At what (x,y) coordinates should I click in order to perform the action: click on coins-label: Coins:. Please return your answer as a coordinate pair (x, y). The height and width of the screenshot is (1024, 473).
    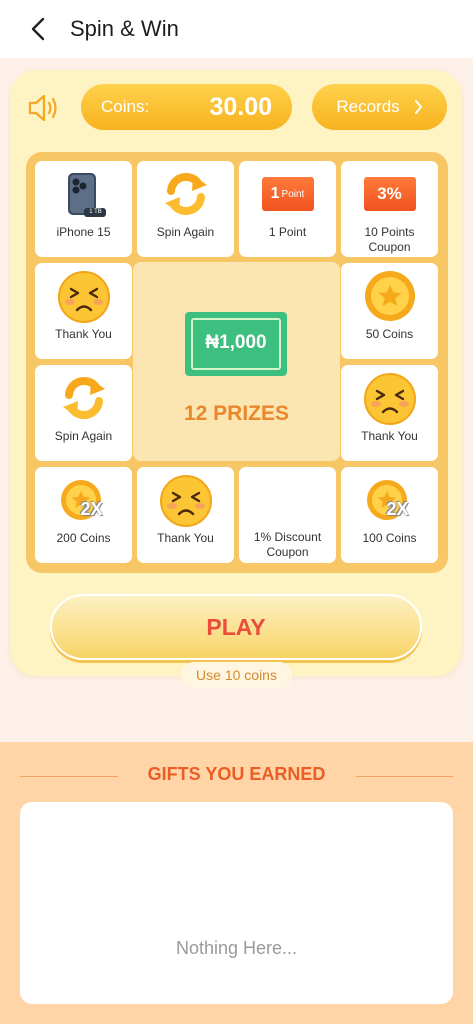
    Looking at the image, I should click on (125, 106).